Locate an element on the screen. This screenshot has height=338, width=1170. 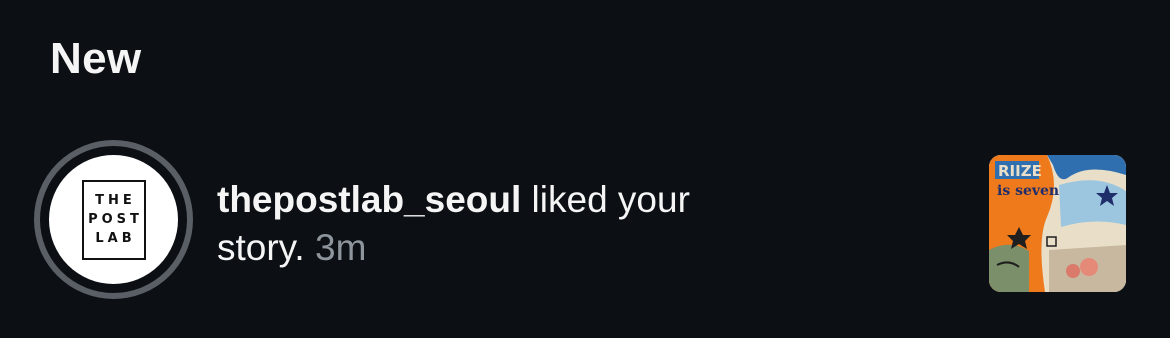
section-title-new: New is located at coordinates (96, 58).